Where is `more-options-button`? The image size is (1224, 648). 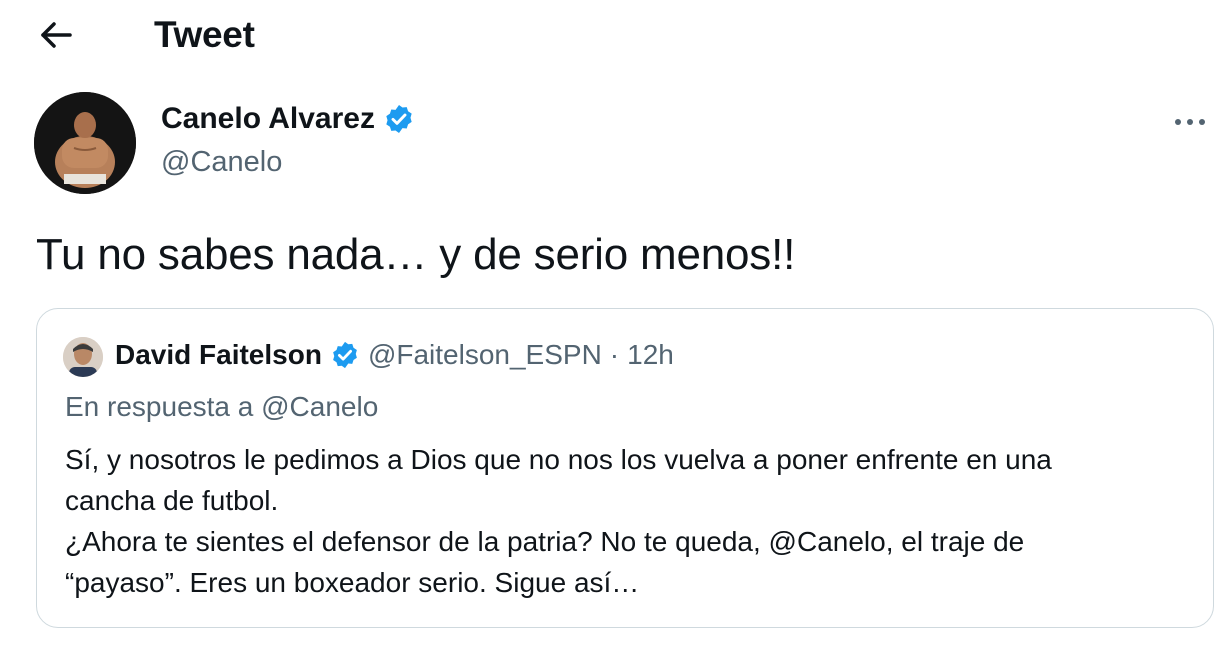 more-options-button is located at coordinates (1190, 122).